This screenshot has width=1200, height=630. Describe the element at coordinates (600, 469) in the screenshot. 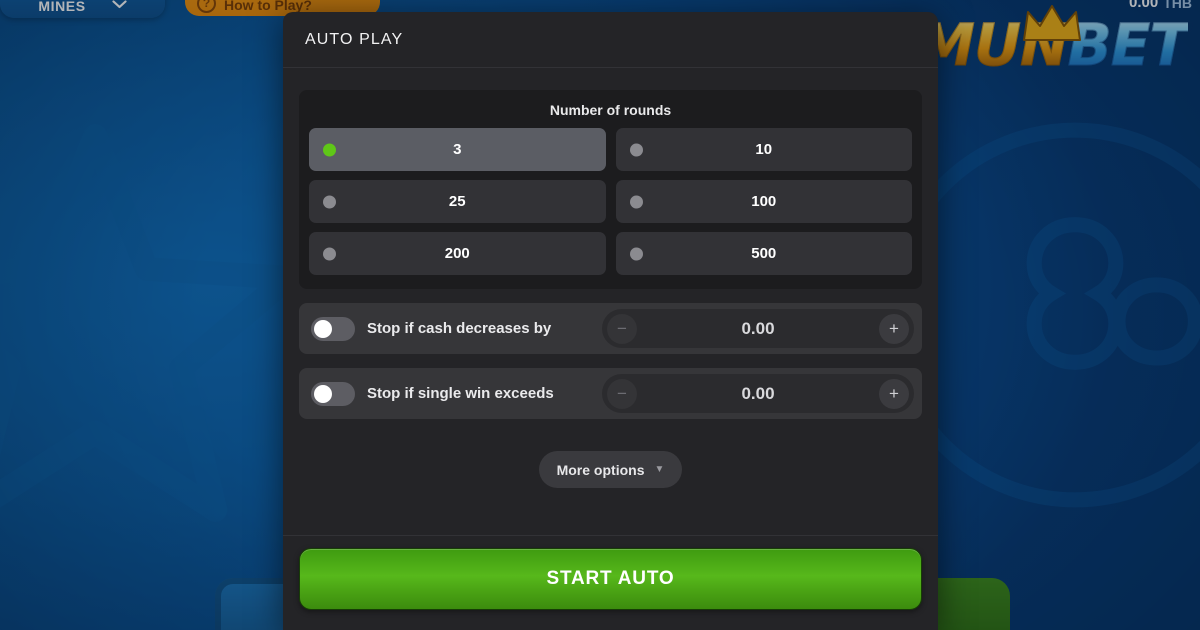

I see `more-options-label: More options` at that location.